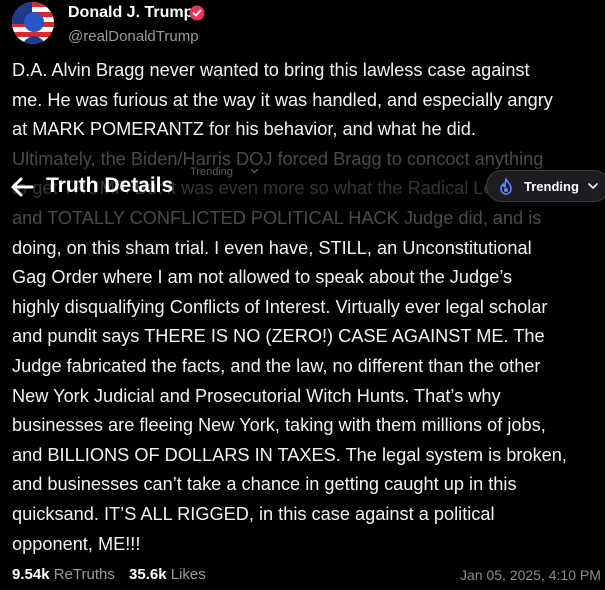  What do you see at coordinates (212, 172) in the screenshot?
I see `ghost-trending-label: Trending` at bounding box center [212, 172].